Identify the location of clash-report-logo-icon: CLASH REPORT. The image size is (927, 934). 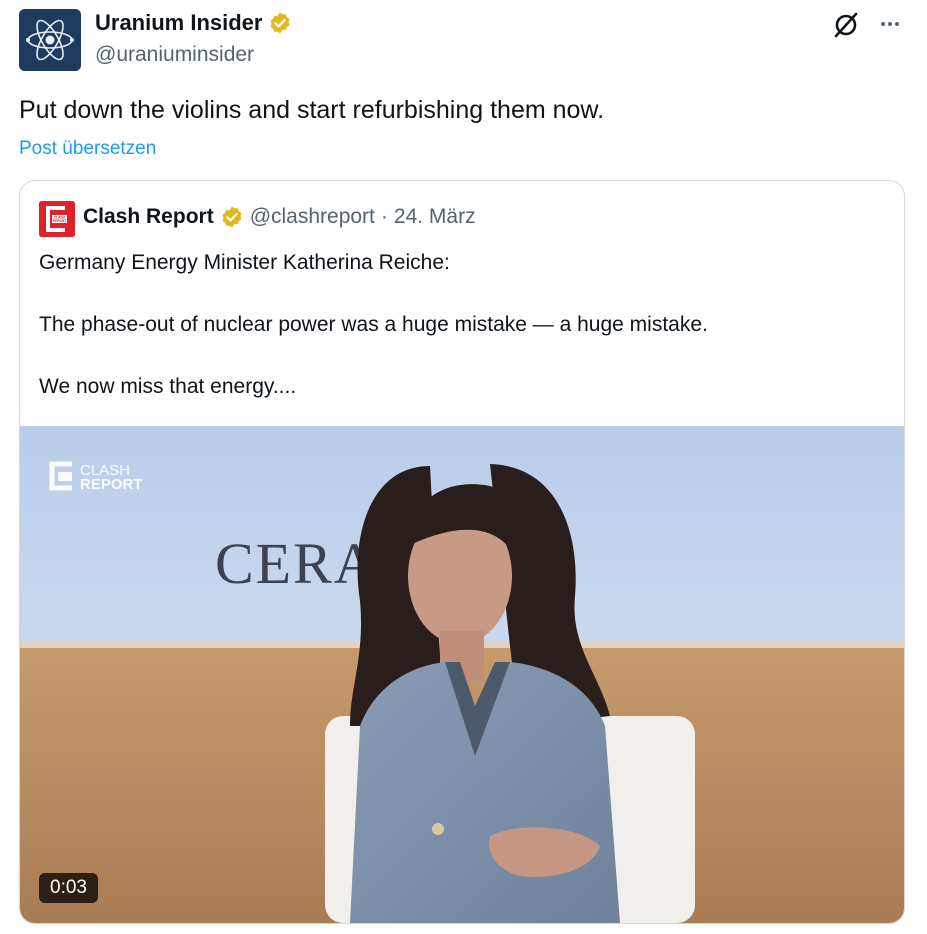
(57, 219).